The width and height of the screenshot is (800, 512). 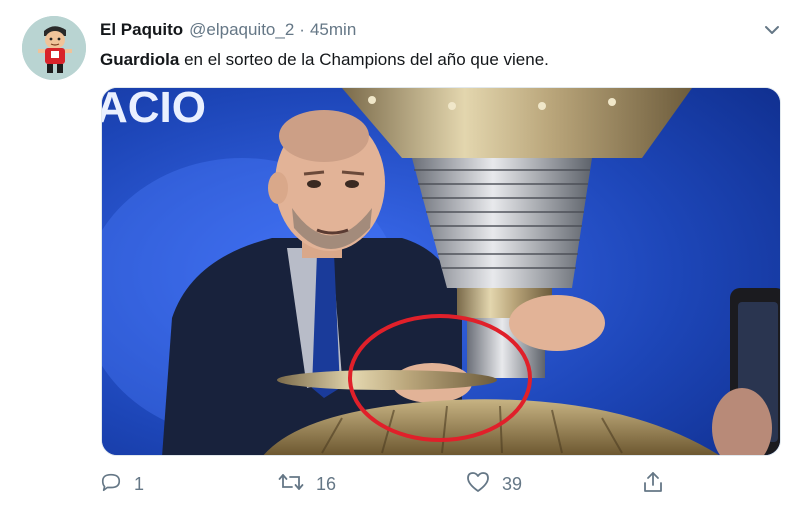 I want to click on avatar, so click(x=54, y=48).